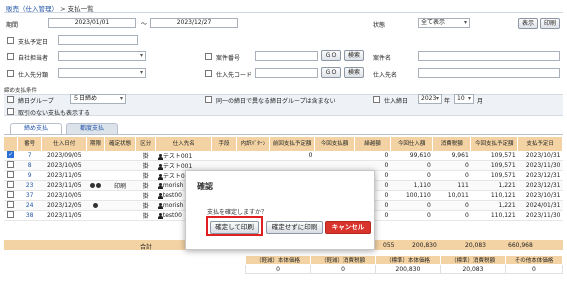  Describe the element at coordinates (29, 185) in the screenshot. I see `row-no: 23` at that location.